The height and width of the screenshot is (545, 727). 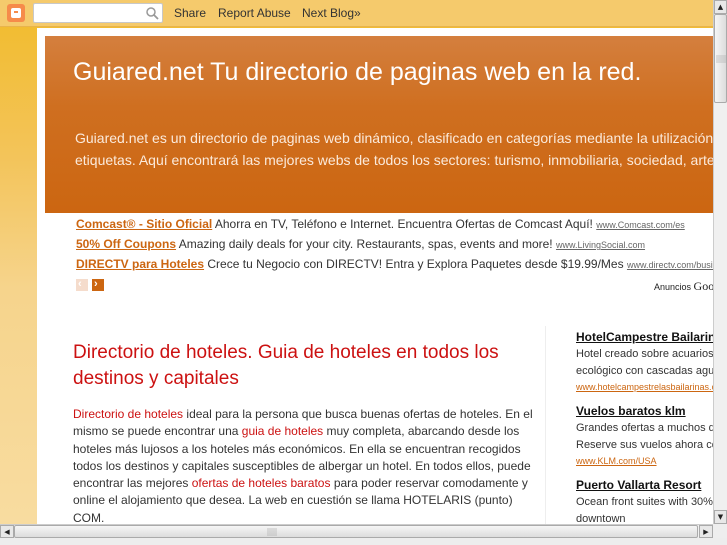 I want to click on ad-url-link: www.LivingSocial.com, so click(x=600, y=245).